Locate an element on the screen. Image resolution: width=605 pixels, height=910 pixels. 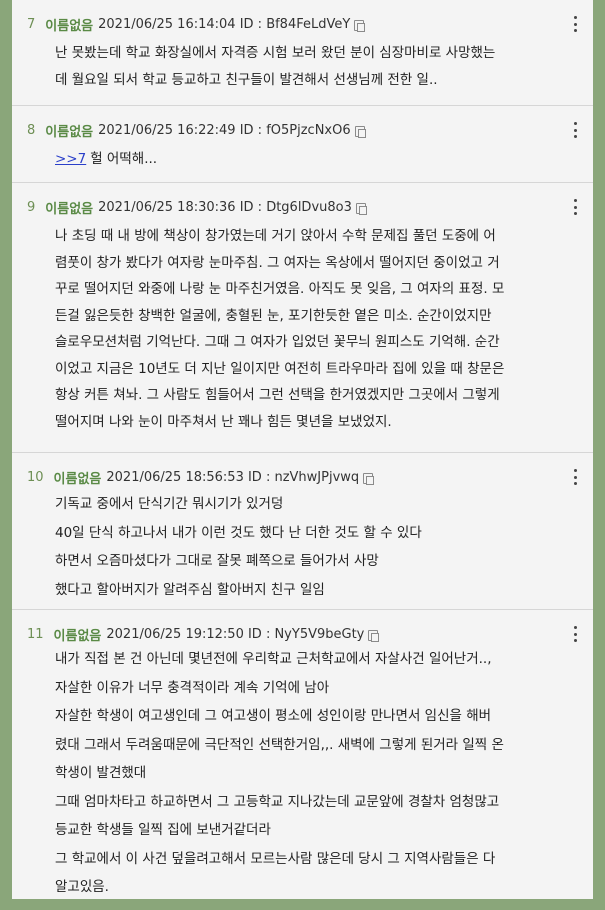
post-line: 데 월요일 되서 학교 등교하고 친구들이 발견해서 선생님께 전한 일.. is located at coordinates (246, 79).